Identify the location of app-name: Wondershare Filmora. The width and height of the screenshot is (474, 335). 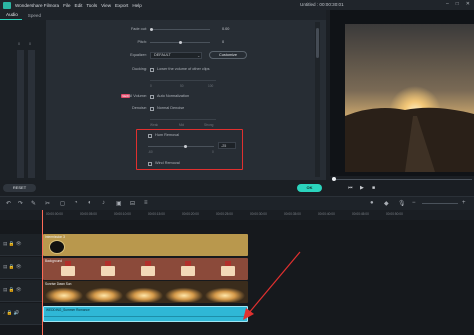
(37, 5).